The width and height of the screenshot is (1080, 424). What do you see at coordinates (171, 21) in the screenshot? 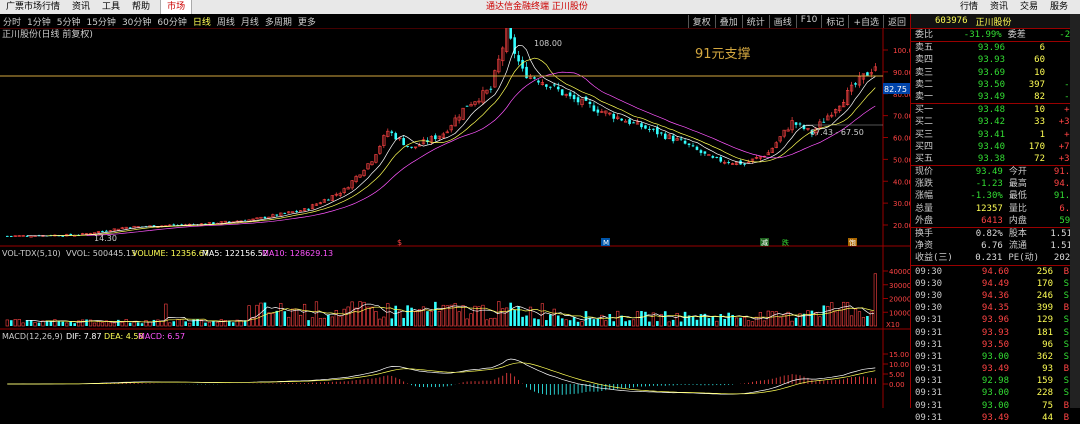
I see `period-tab: 60分钟` at bounding box center [171, 21].